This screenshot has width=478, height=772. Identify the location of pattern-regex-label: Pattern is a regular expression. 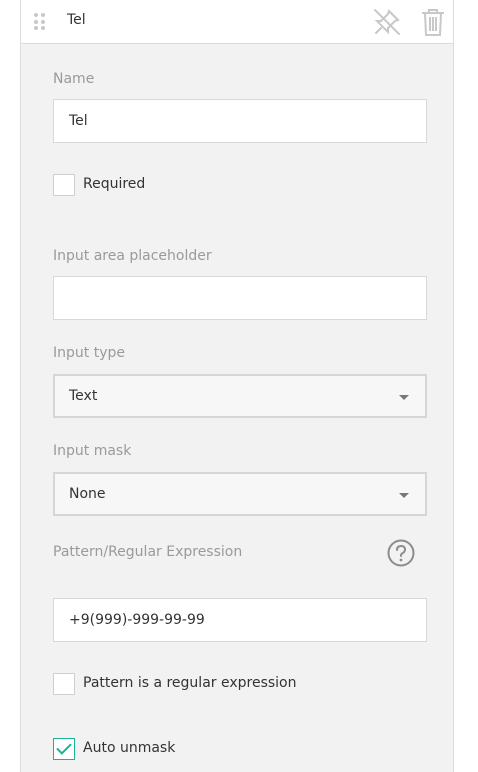
(190, 683).